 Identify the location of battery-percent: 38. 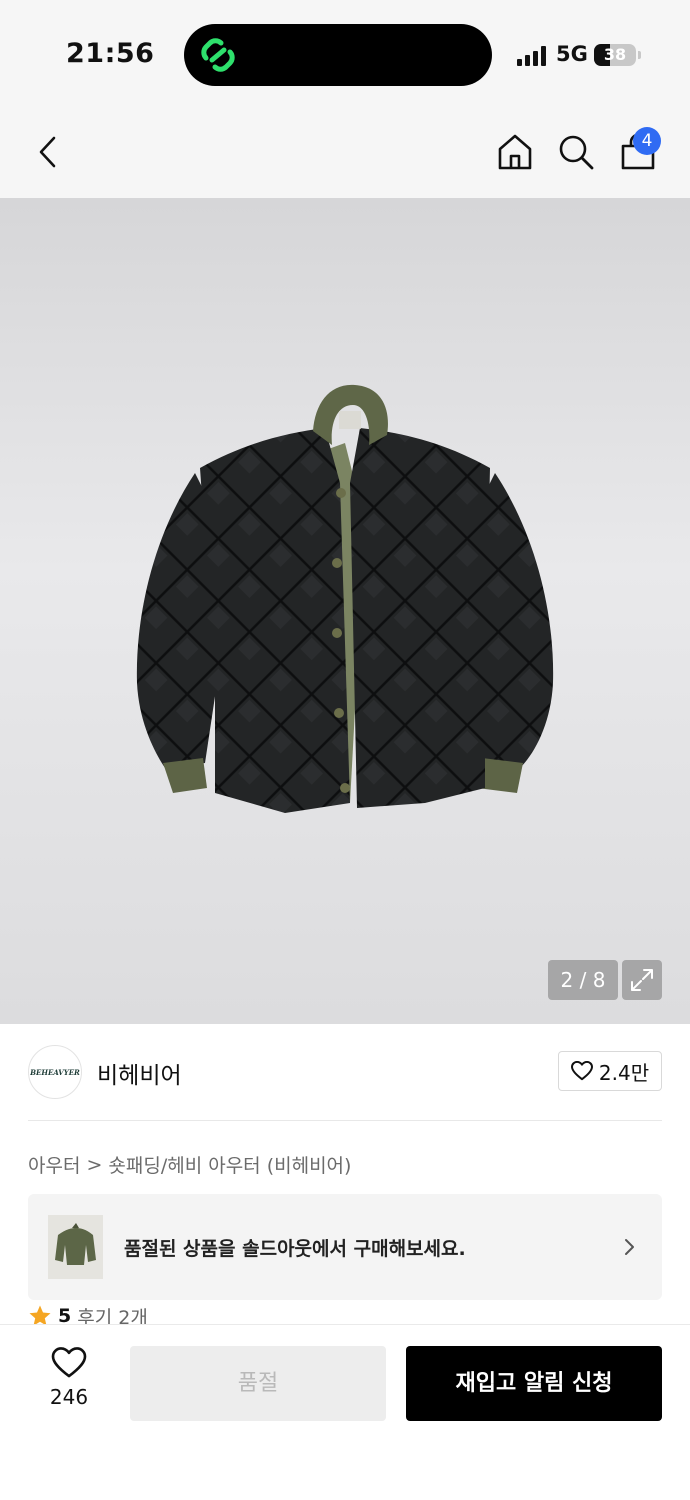
(615, 54).